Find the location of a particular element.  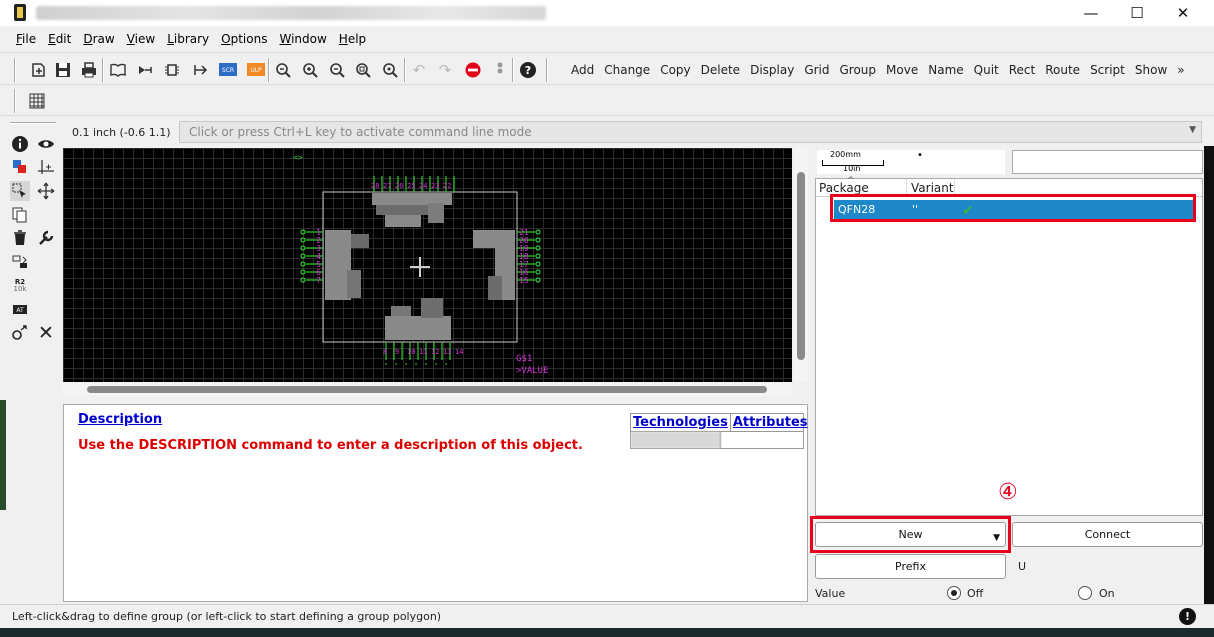

cancel-icon: ✕ is located at coordinates (46, 333).